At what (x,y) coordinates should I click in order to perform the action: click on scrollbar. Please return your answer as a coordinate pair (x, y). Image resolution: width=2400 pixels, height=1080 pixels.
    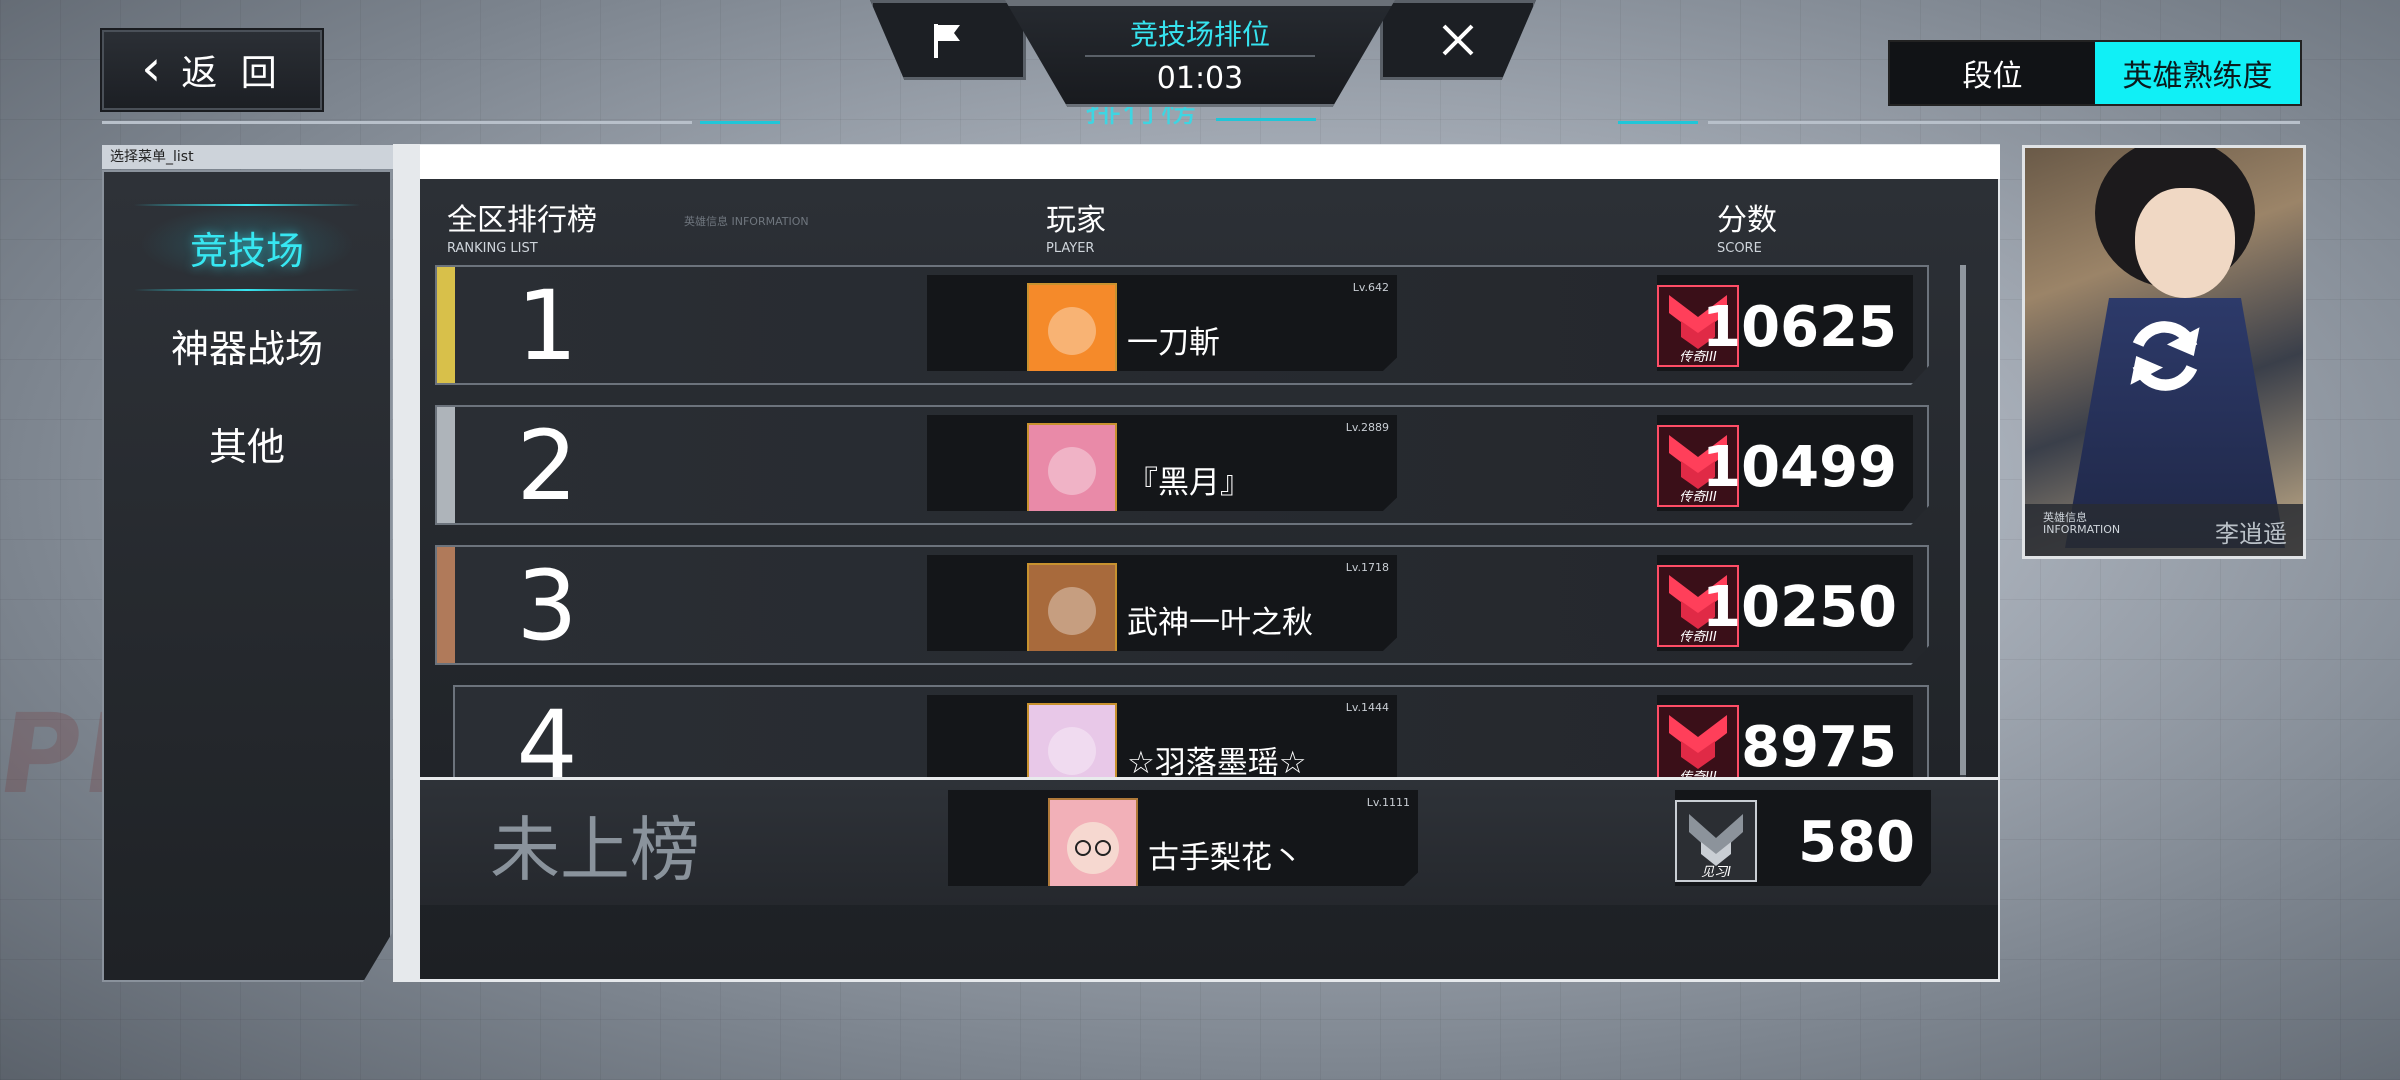
    Looking at the image, I should click on (1963, 521).